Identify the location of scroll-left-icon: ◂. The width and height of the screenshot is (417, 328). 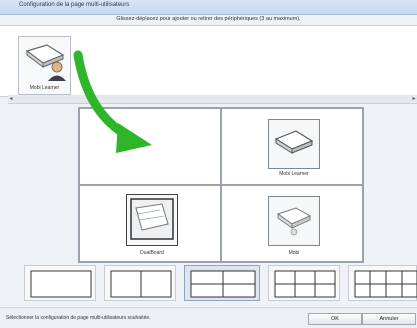
(11, 99).